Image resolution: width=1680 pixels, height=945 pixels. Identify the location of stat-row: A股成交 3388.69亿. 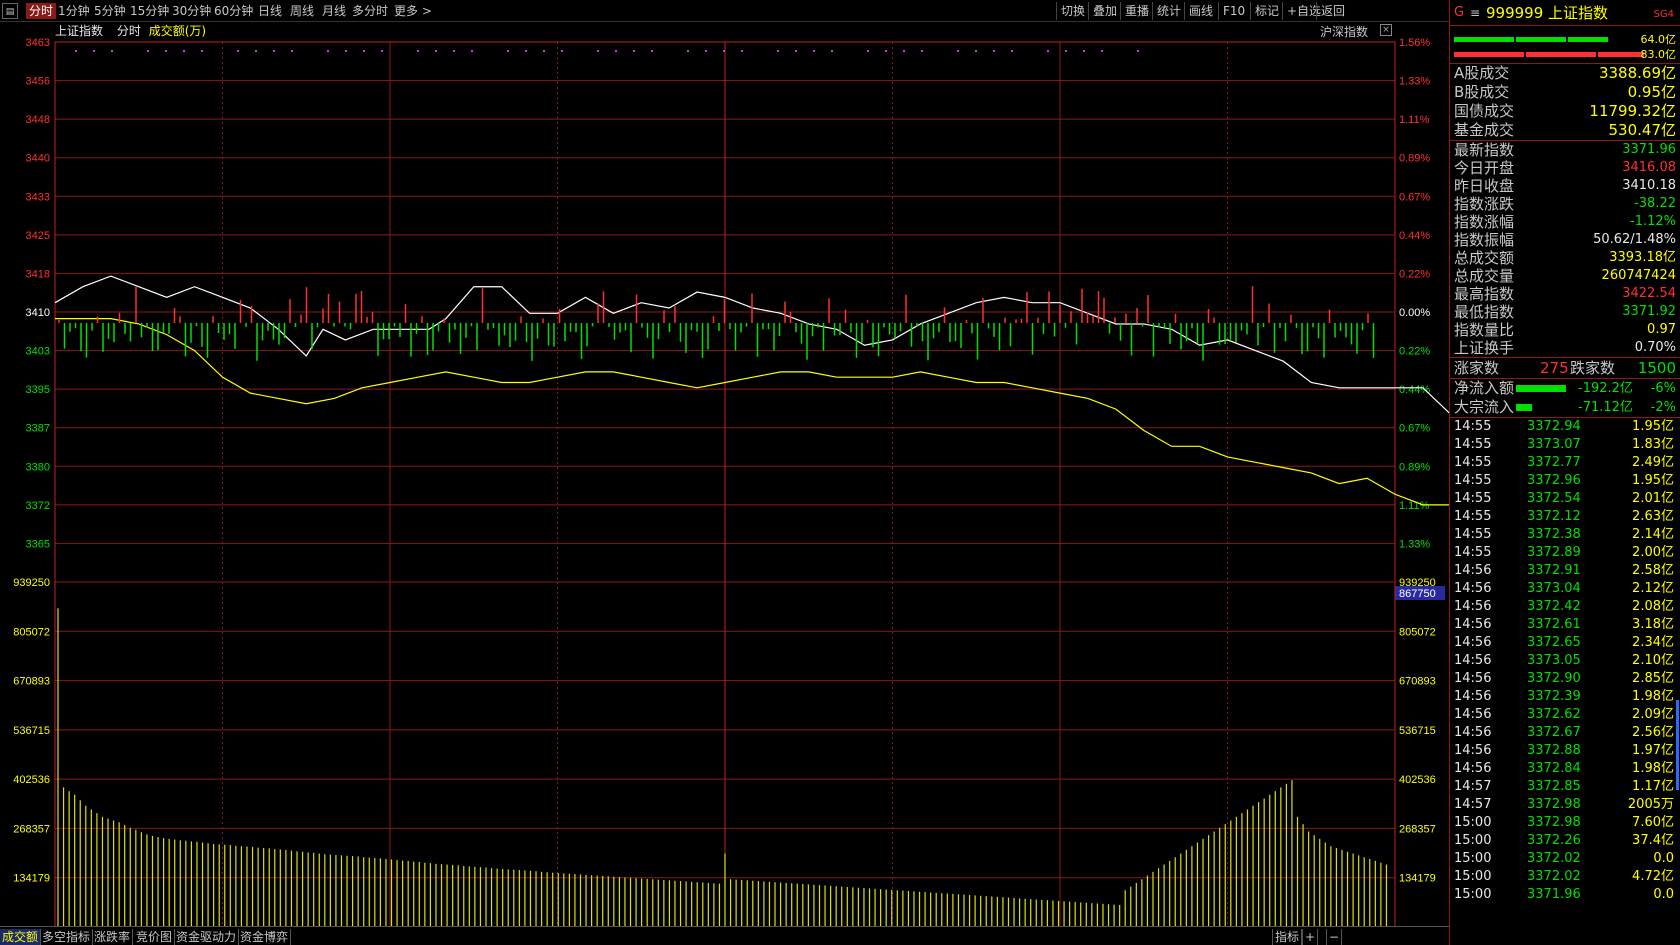
(1565, 73).